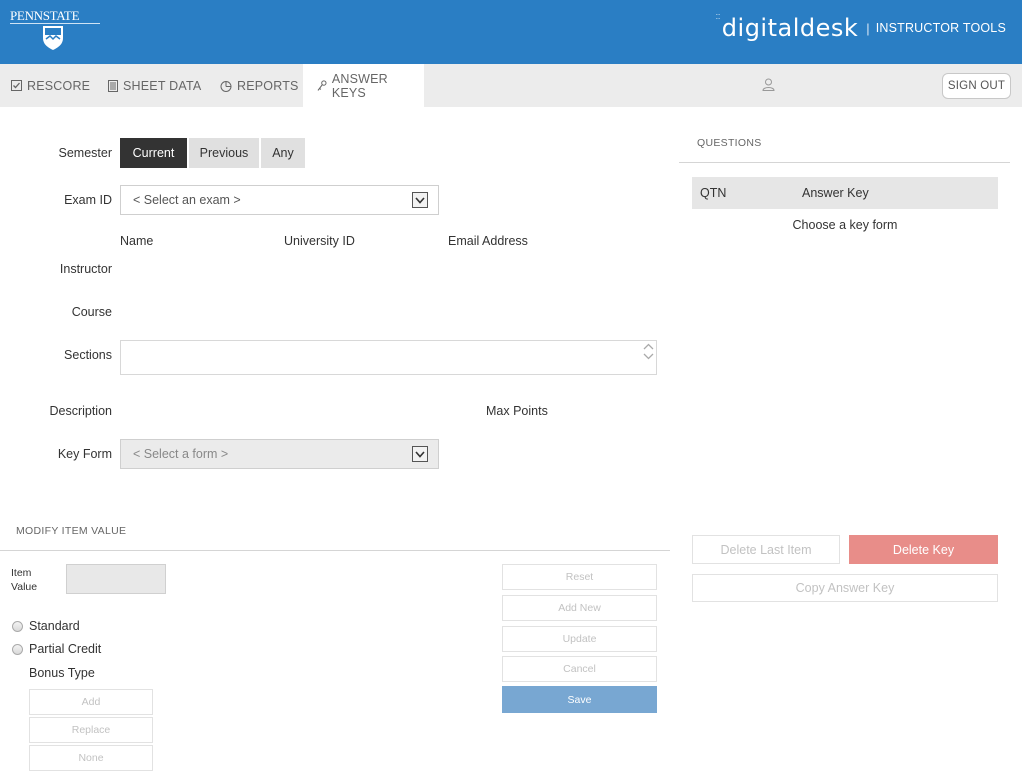 This screenshot has width=1022, height=778. I want to click on pennstate-logo: PENNSTATE, so click(56, 30).